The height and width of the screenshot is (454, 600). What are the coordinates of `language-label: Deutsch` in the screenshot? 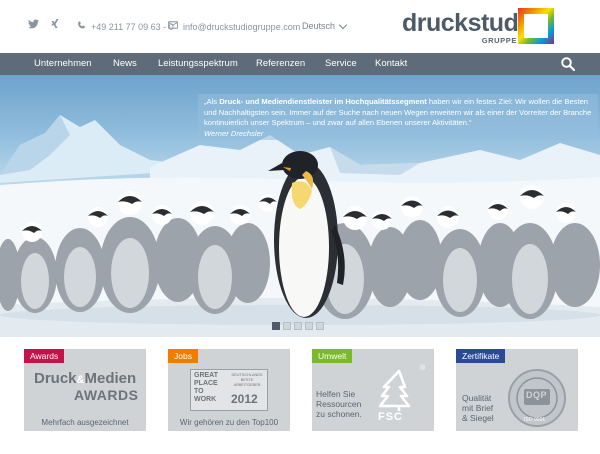 It's located at (319, 26).